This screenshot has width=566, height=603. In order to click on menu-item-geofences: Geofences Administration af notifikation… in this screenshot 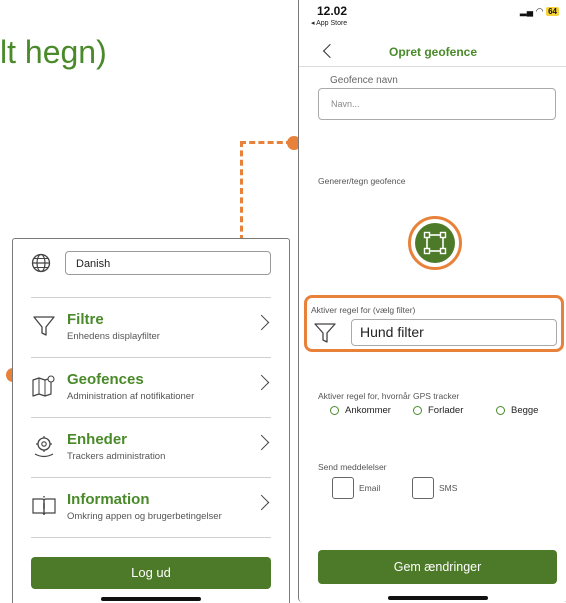, I will do `click(151, 391)`.